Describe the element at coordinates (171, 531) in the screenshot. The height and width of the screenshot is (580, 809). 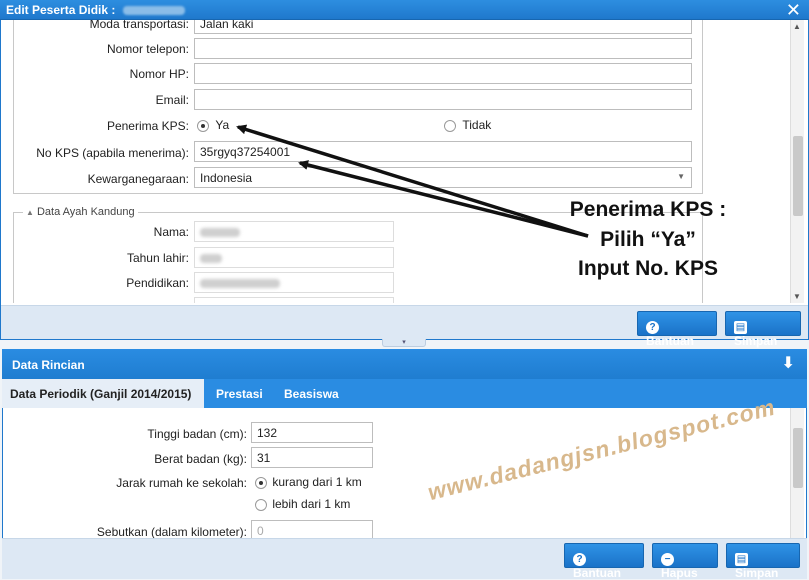
I see `sebutkan-label: Sebutkan (dalam kilometer):` at that location.